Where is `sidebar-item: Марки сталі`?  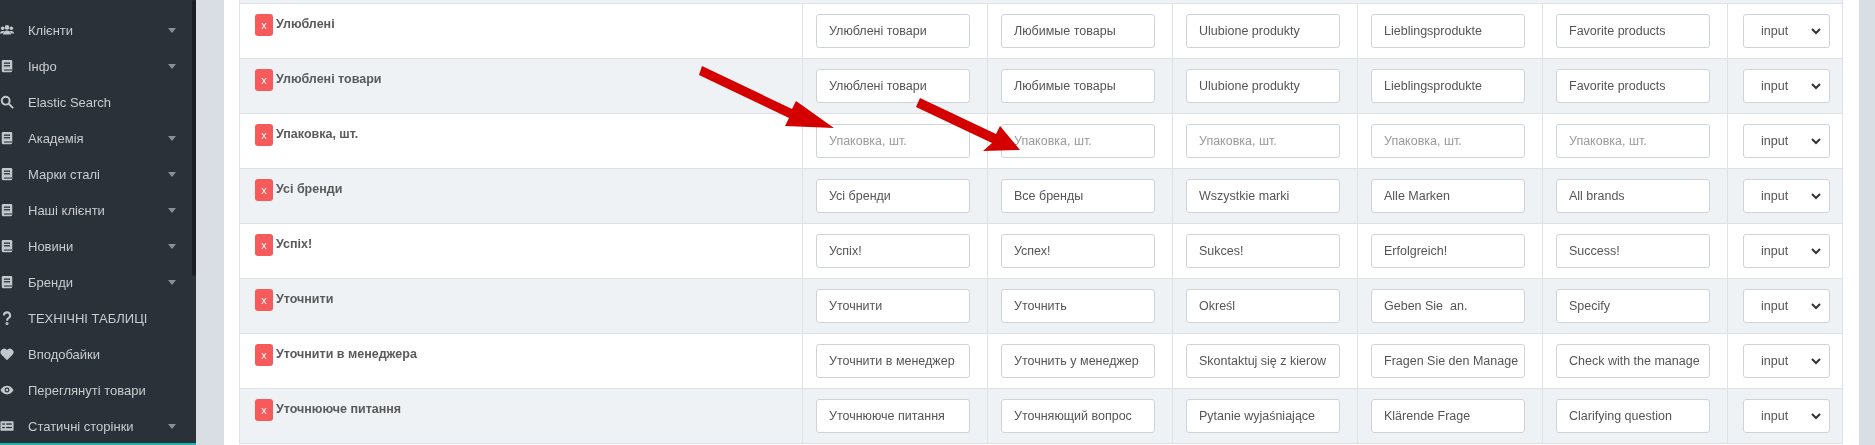
sidebar-item: Марки сталі is located at coordinates (98, 174).